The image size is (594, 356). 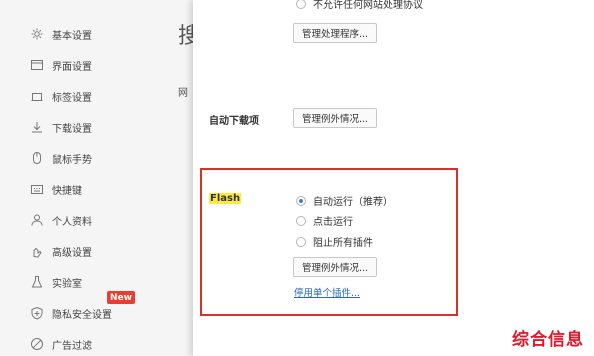 I want to click on sidebar-item-label: 标签设置, so click(x=72, y=98).